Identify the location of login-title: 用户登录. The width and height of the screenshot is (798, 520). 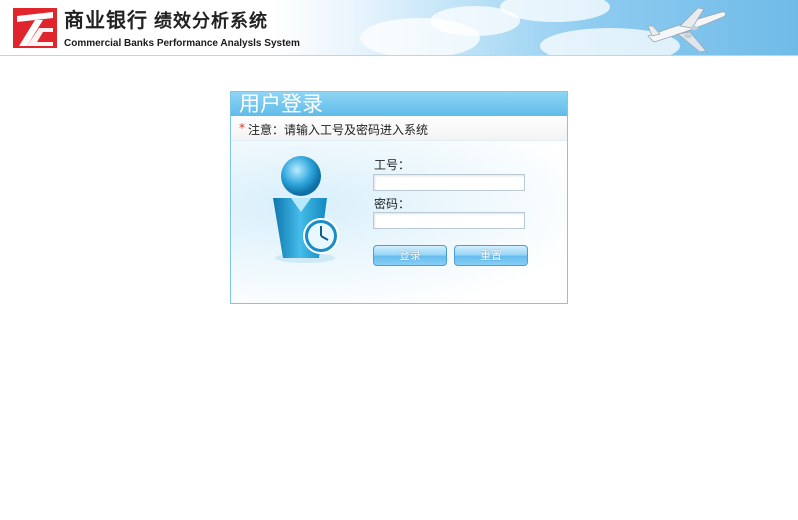
(281, 104).